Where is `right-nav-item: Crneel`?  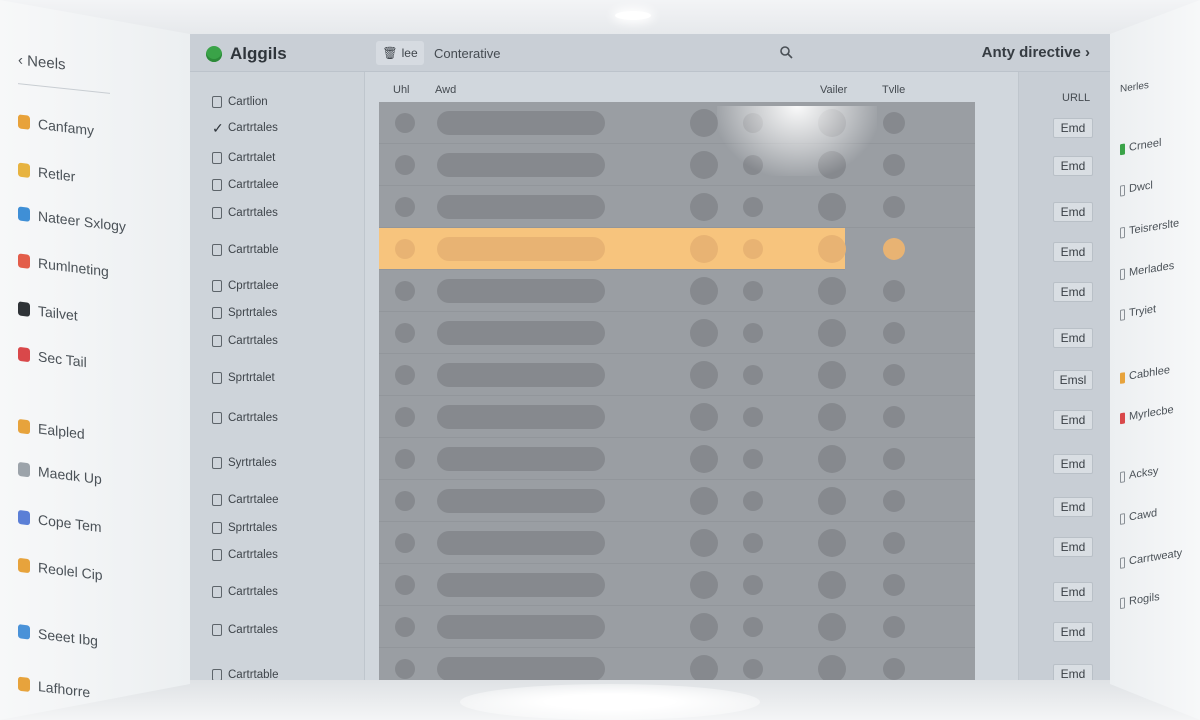
right-nav-item: Crneel is located at coordinates (1140, 146).